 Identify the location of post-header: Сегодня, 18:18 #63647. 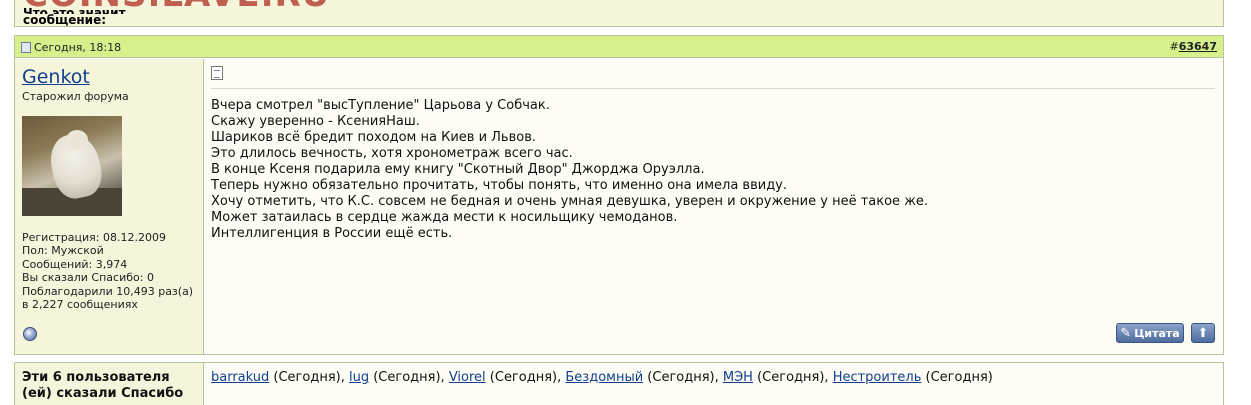
(619, 47).